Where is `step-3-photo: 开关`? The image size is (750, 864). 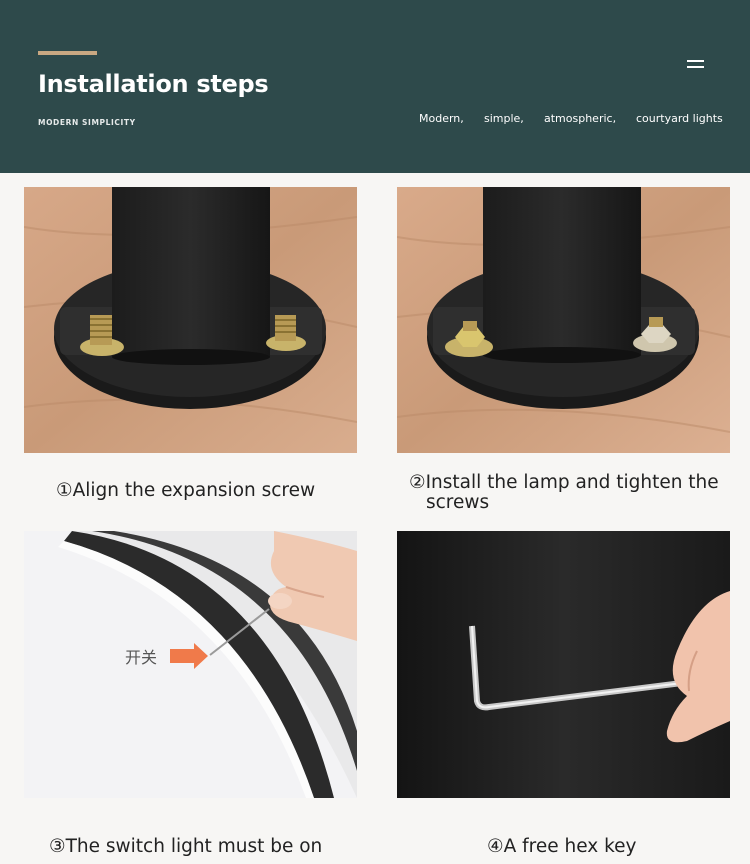
step-3-photo: 开关 is located at coordinates (190, 664).